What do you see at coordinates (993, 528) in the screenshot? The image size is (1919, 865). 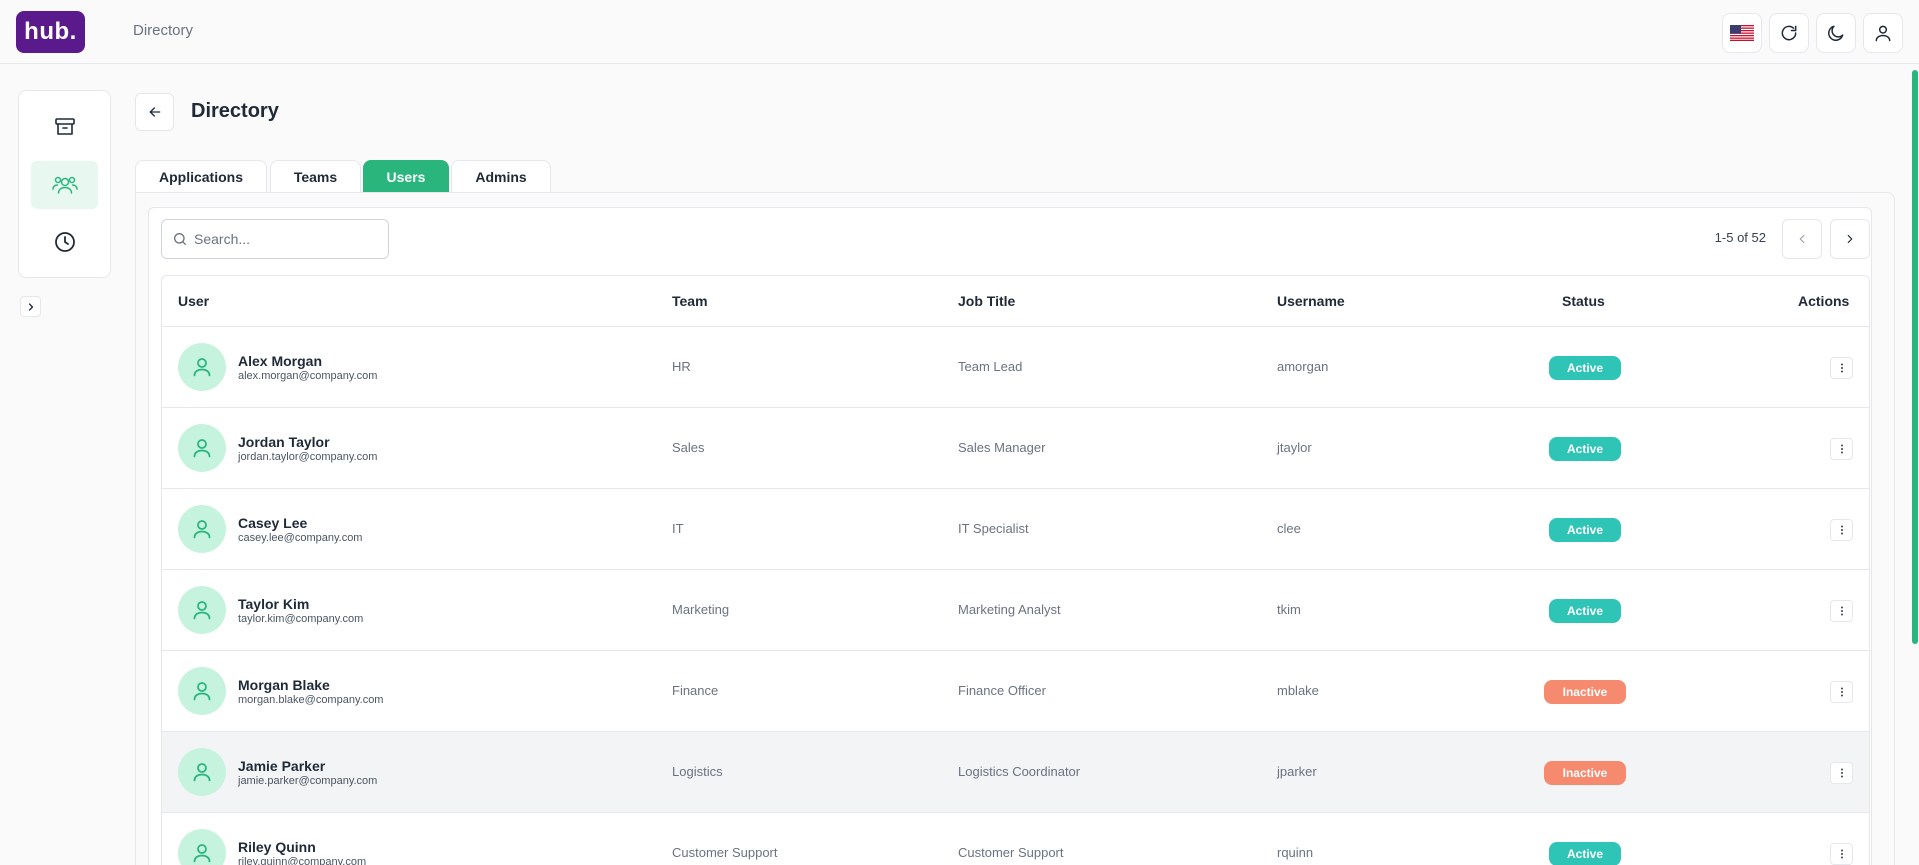 I see `user-job-title: IT Specialist` at bounding box center [993, 528].